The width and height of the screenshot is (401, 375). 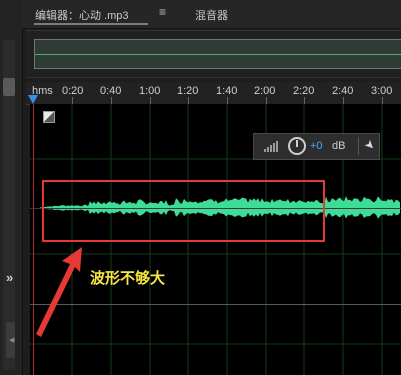 I want to click on ruler-tick-label: 0:20, so click(x=73, y=91).